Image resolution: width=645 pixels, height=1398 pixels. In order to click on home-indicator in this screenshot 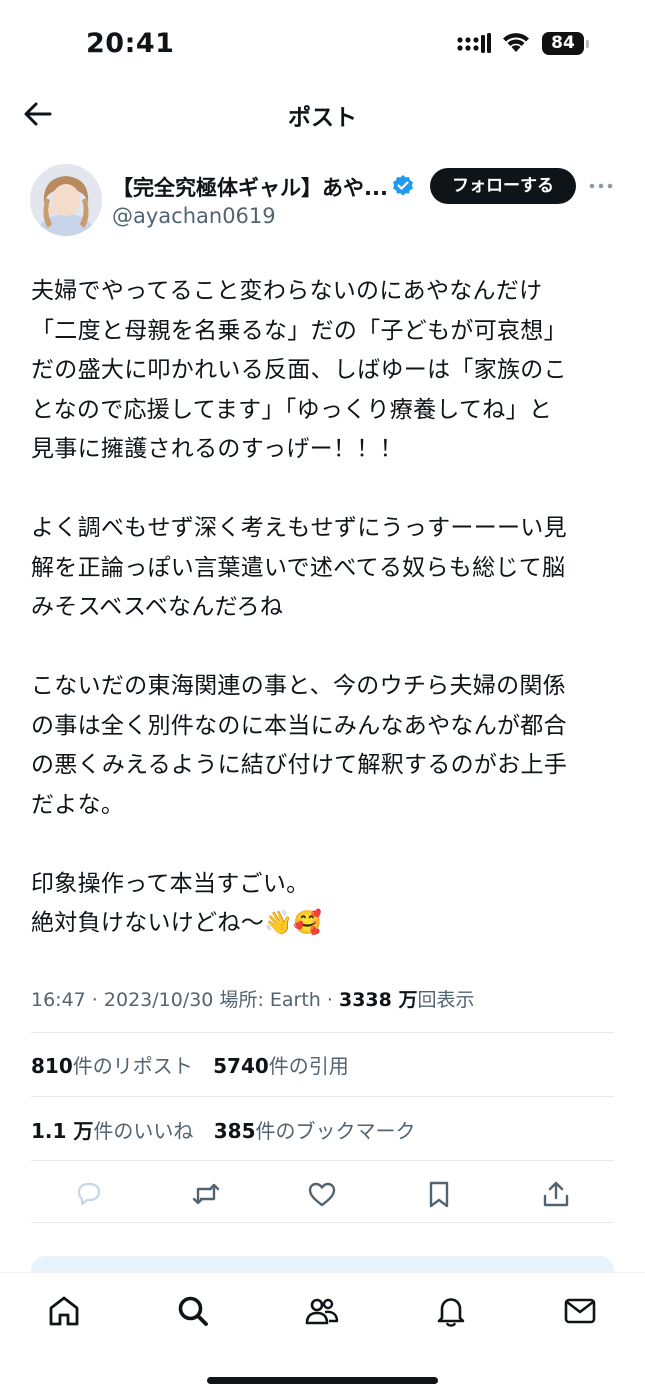, I will do `click(322, 1380)`.